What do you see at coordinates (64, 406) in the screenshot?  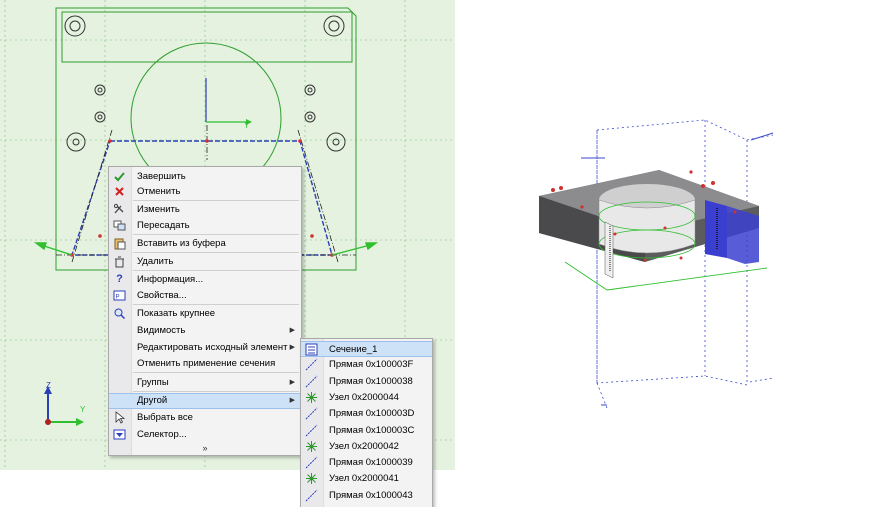 I see `coordinate-triad` at bounding box center [64, 406].